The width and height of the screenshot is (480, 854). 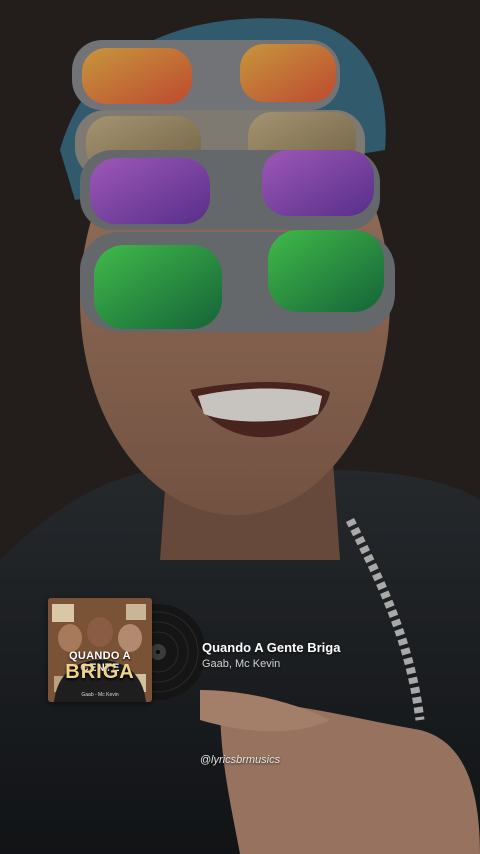 What do you see at coordinates (100, 672) in the screenshot?
I see `cover-title-bottom: BRIGA` at bounding box center [100, 672].